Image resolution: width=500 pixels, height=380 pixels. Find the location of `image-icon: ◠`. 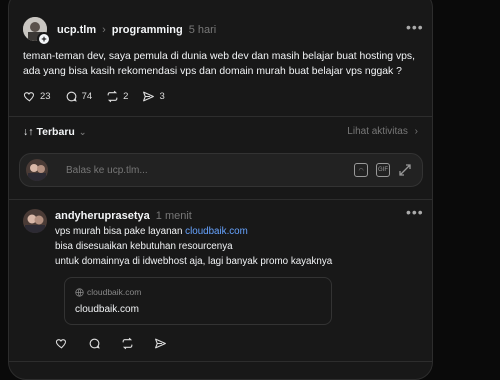

image-icon: ◠ is located at coordinates (361, 170).